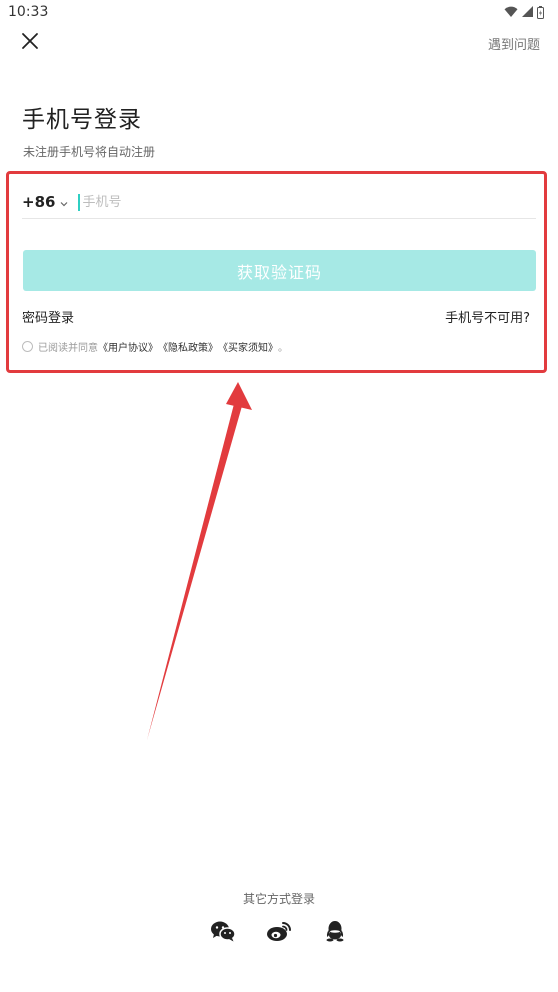 The width and height of the screenshot is (558, 992). What do you see at coordinates (27, 346) in the screenshot?
I see `agreement-checkbox` at bounding box center [27, 346].